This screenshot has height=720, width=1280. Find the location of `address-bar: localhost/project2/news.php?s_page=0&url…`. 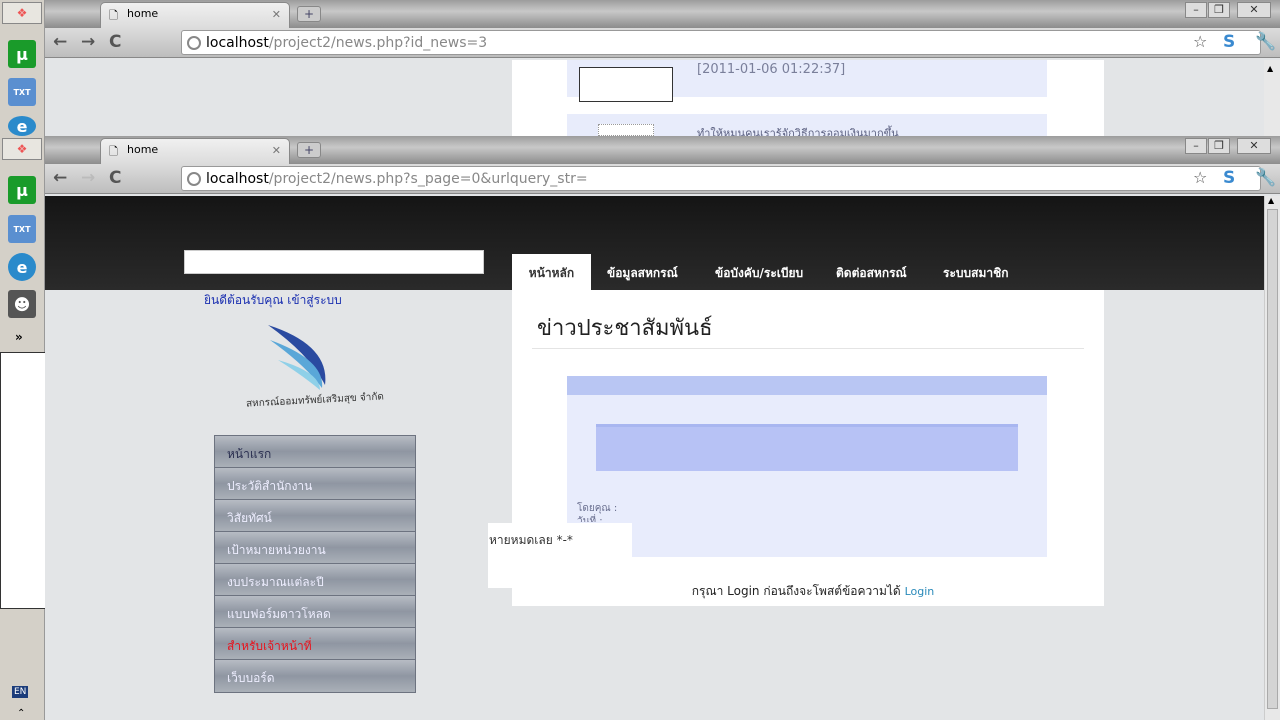

address-bar: localhost/project2/news.php?s_page=0&url… is located at coordinates (721, 178).